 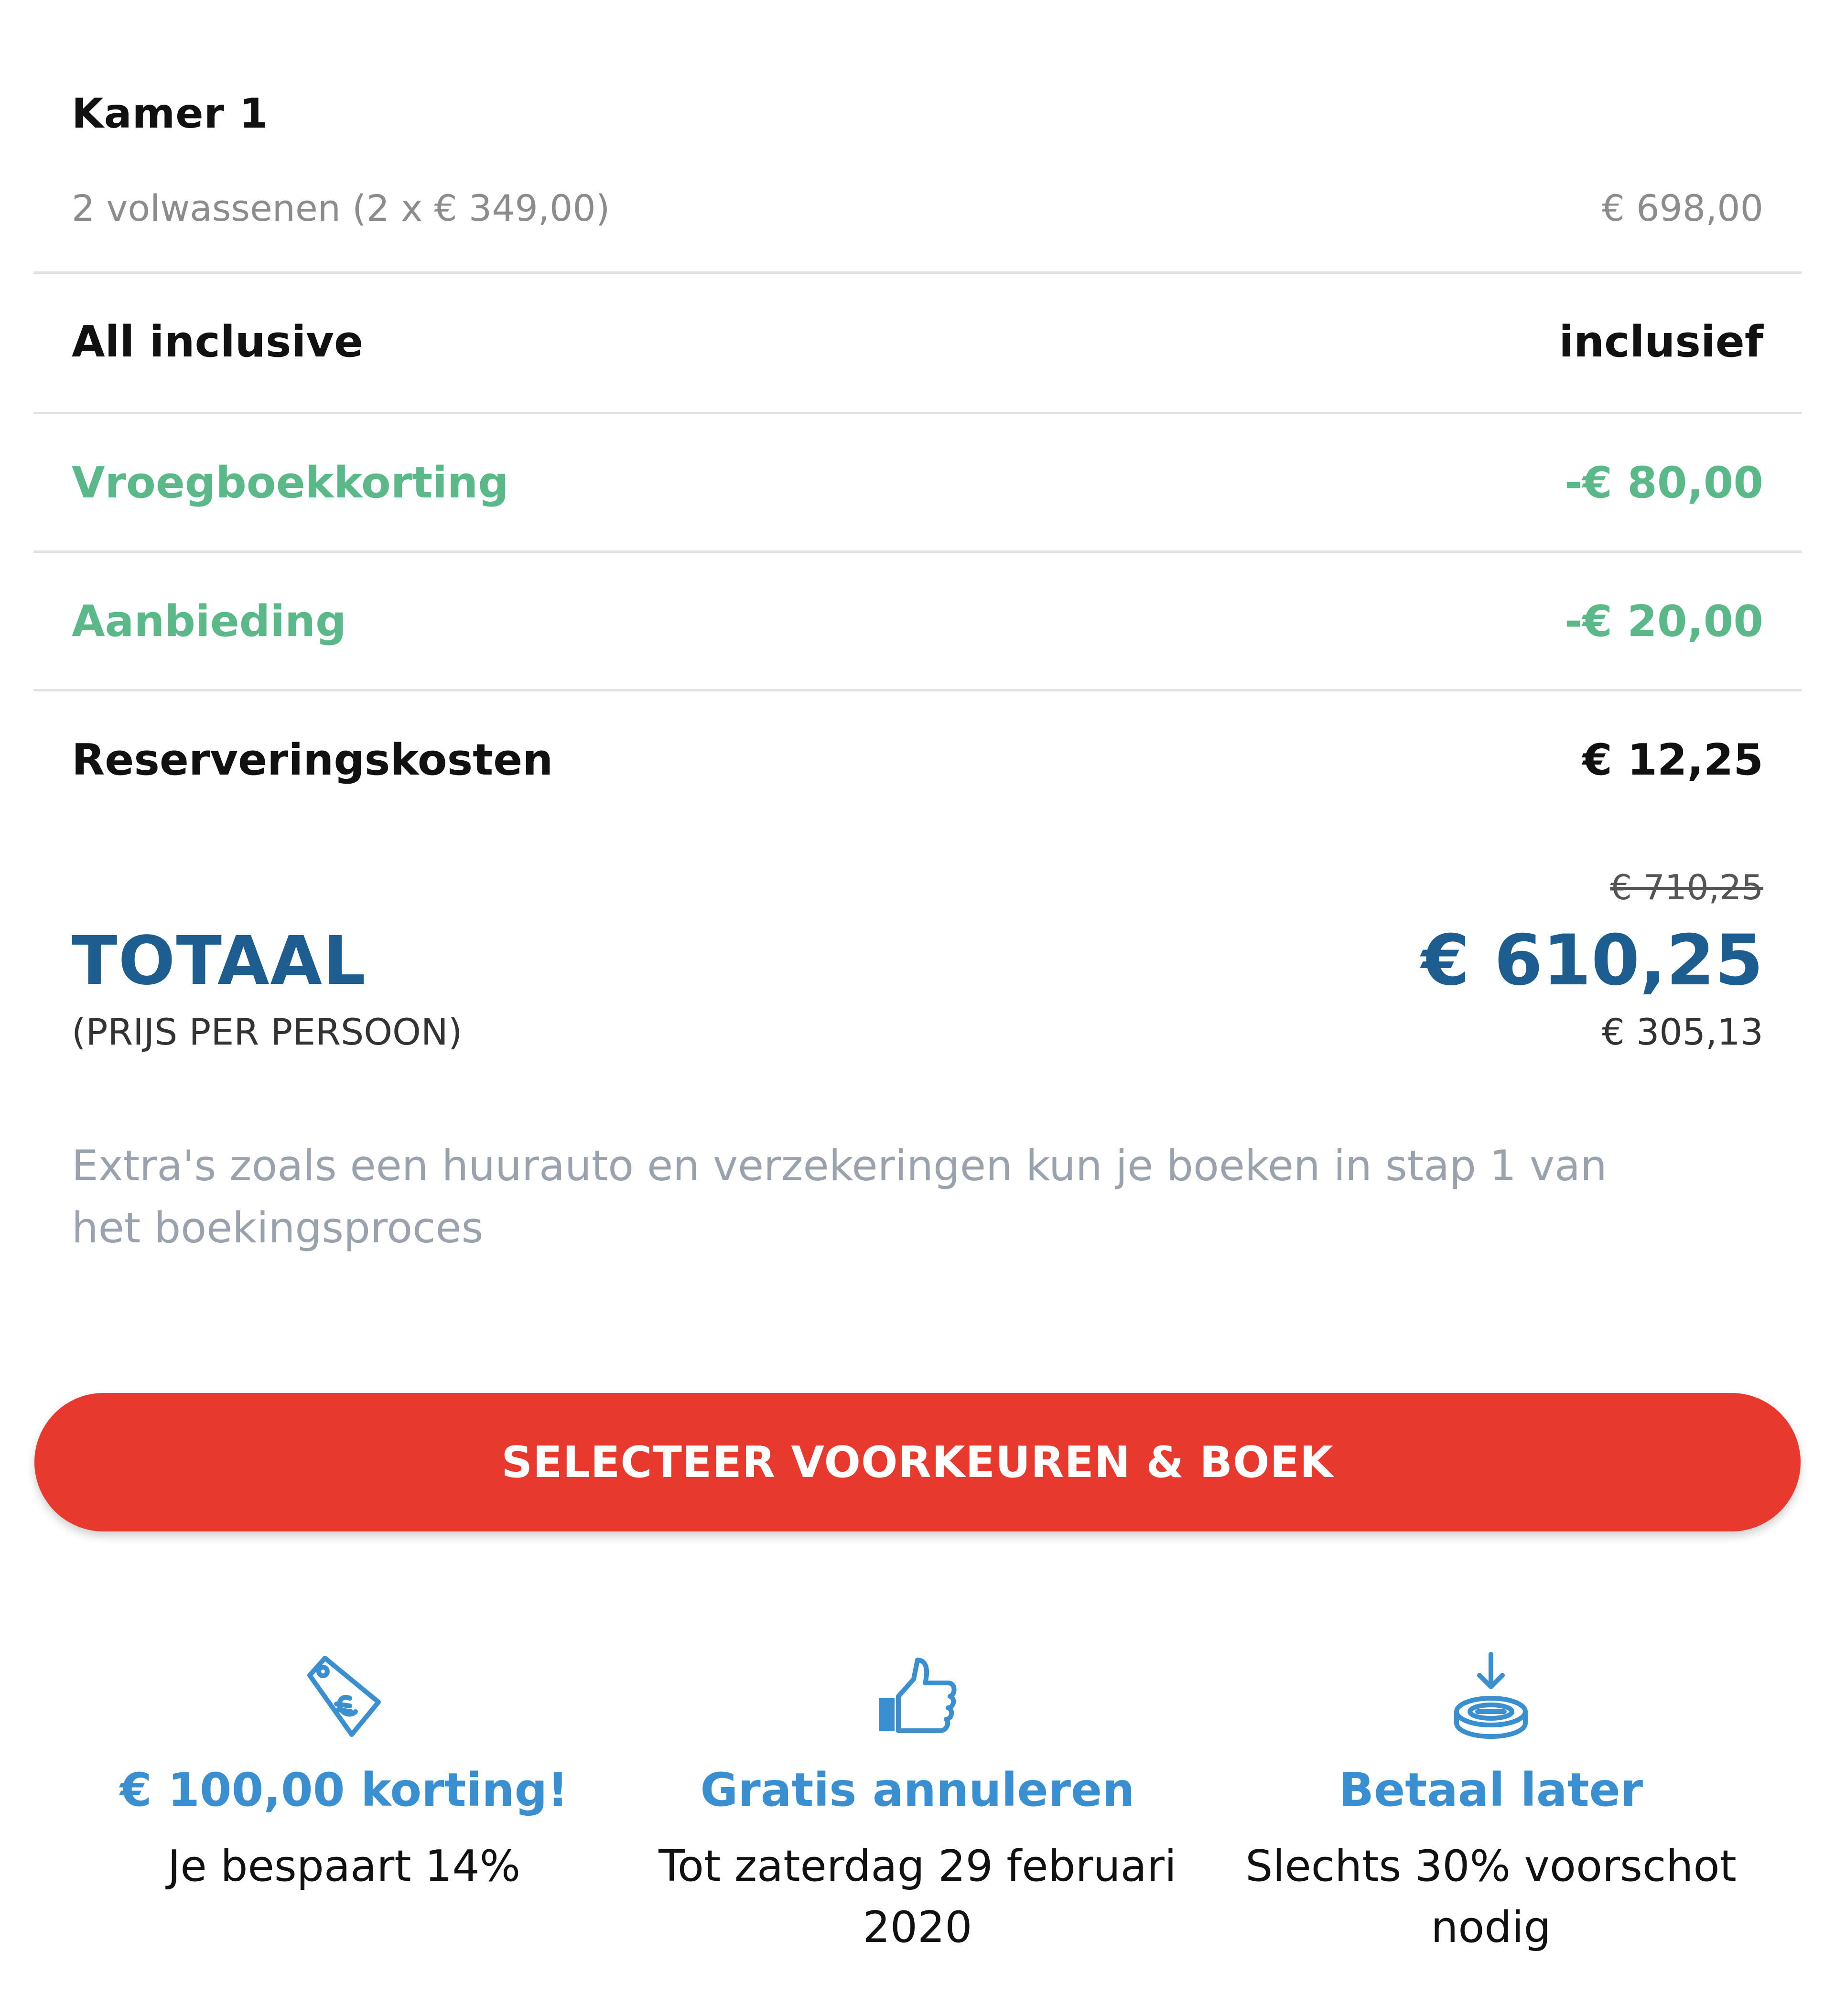 What do you see at coordinates (209, 621) in the screenshot?
I see `line-label: Aanbieding` at bounding box center [209, 621].